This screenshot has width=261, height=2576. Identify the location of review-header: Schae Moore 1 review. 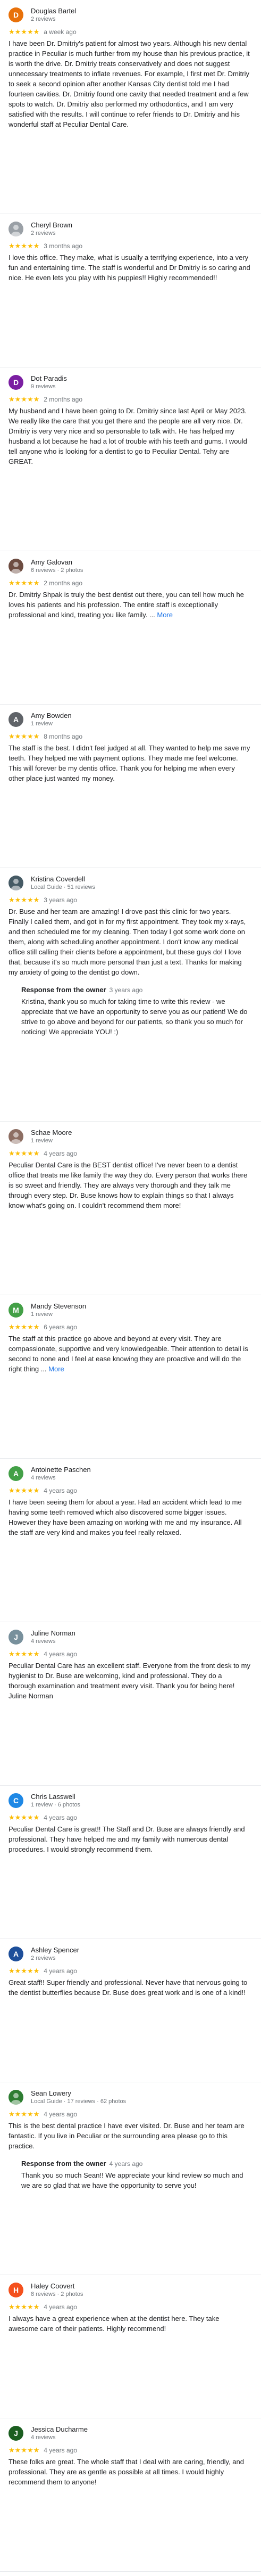
(130, 1136).